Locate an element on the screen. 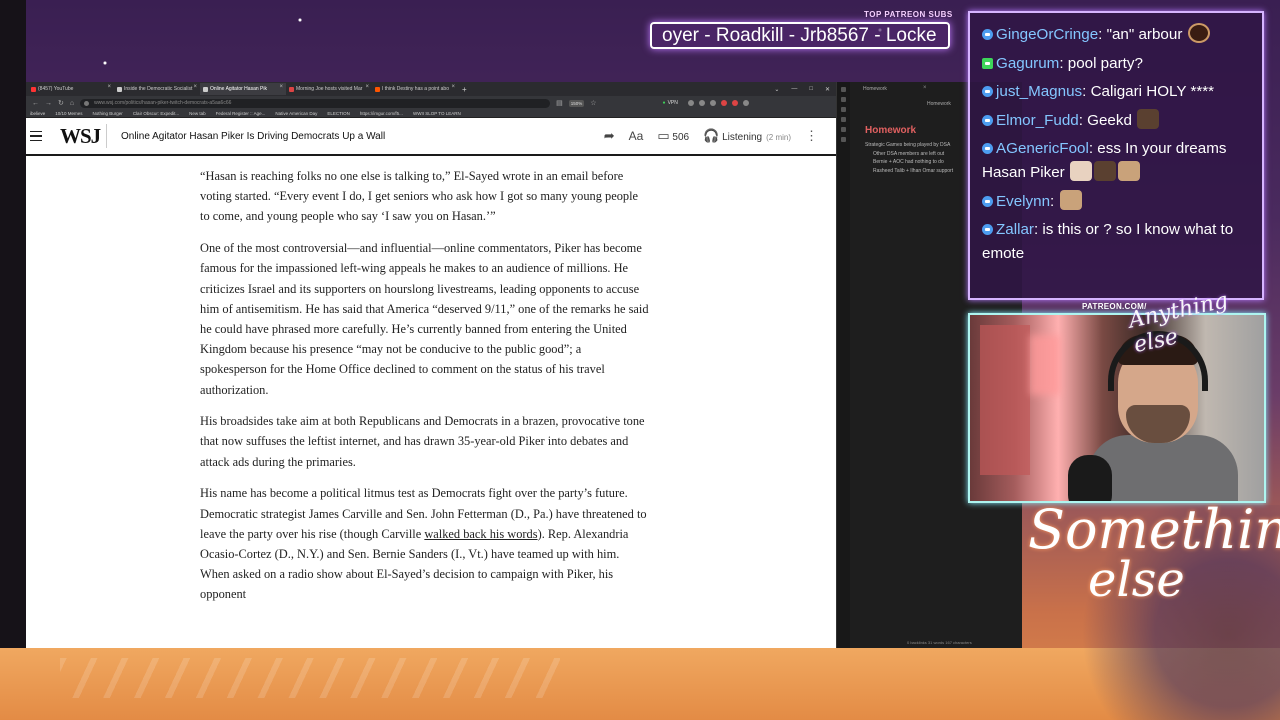 This screenshot has height=720, width=1280. file-icon is located at coordinates (843, 89).